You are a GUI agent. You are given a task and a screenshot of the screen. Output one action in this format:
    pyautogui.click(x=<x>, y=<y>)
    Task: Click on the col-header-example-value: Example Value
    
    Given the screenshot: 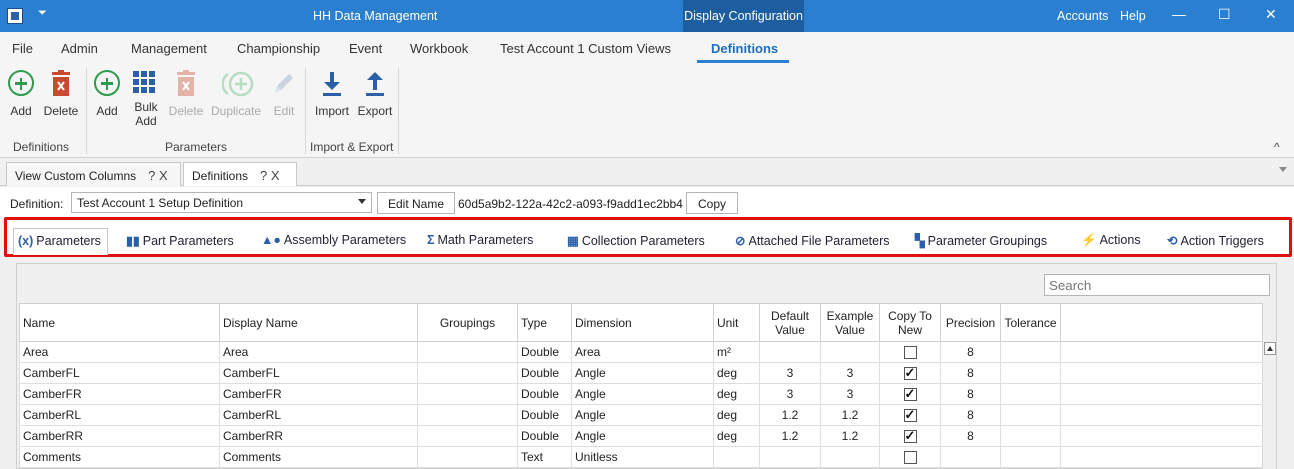 What is the action you would take?
    pyautogui.click(x=850, y=322)
    